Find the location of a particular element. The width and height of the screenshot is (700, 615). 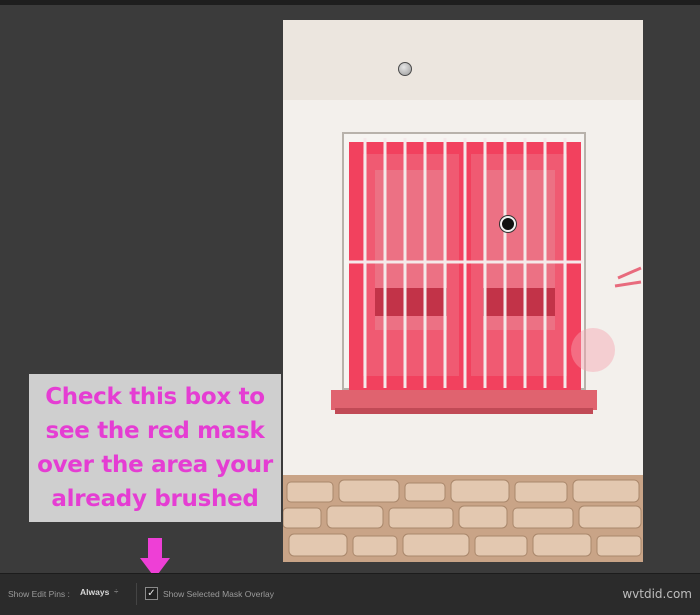

select-arrows-icon: ÷ is located at coordinates (116, 591).